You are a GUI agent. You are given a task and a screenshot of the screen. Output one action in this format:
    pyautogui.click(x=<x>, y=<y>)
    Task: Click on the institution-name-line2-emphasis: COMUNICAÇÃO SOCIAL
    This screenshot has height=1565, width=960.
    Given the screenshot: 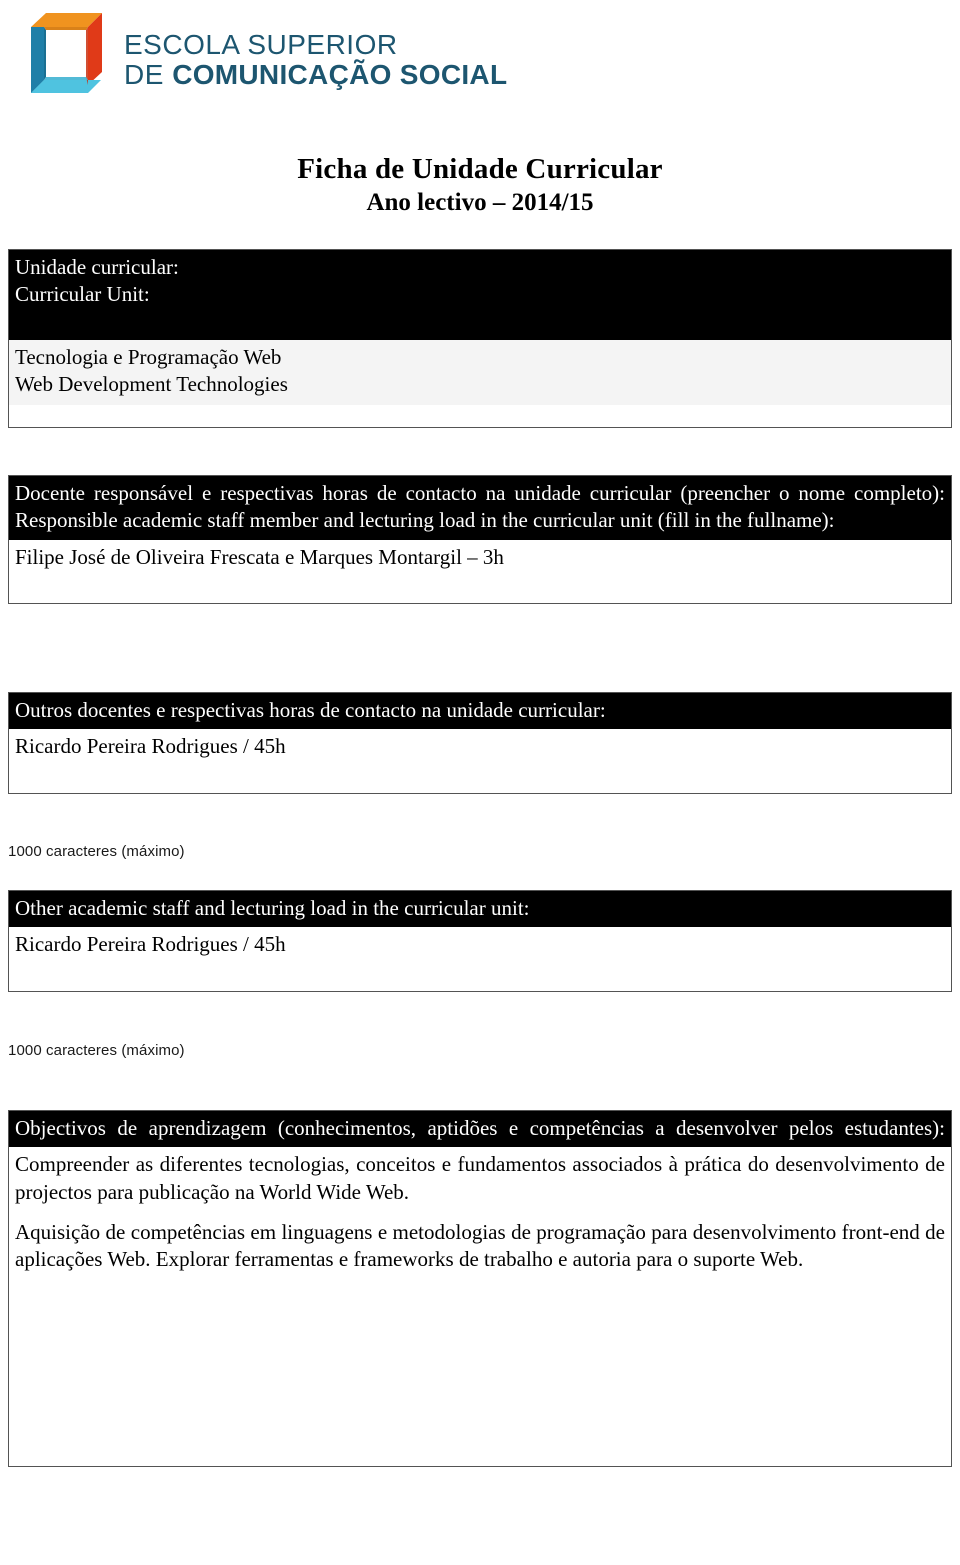 What is the action you would take?
    pyautogui.click(x=340, y=75)
    